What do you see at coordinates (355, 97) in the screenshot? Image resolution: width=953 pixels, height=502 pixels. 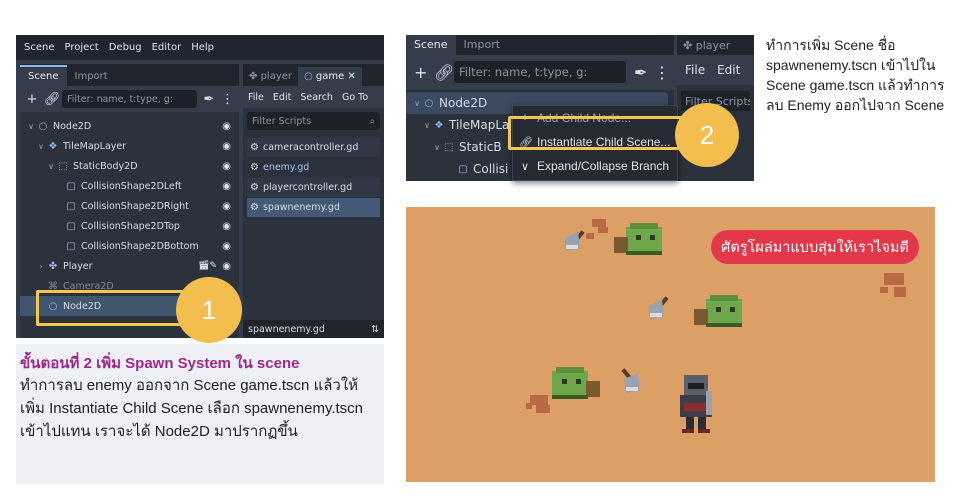 I see `menu-goto: Go To` at bounding box center [355, 97].